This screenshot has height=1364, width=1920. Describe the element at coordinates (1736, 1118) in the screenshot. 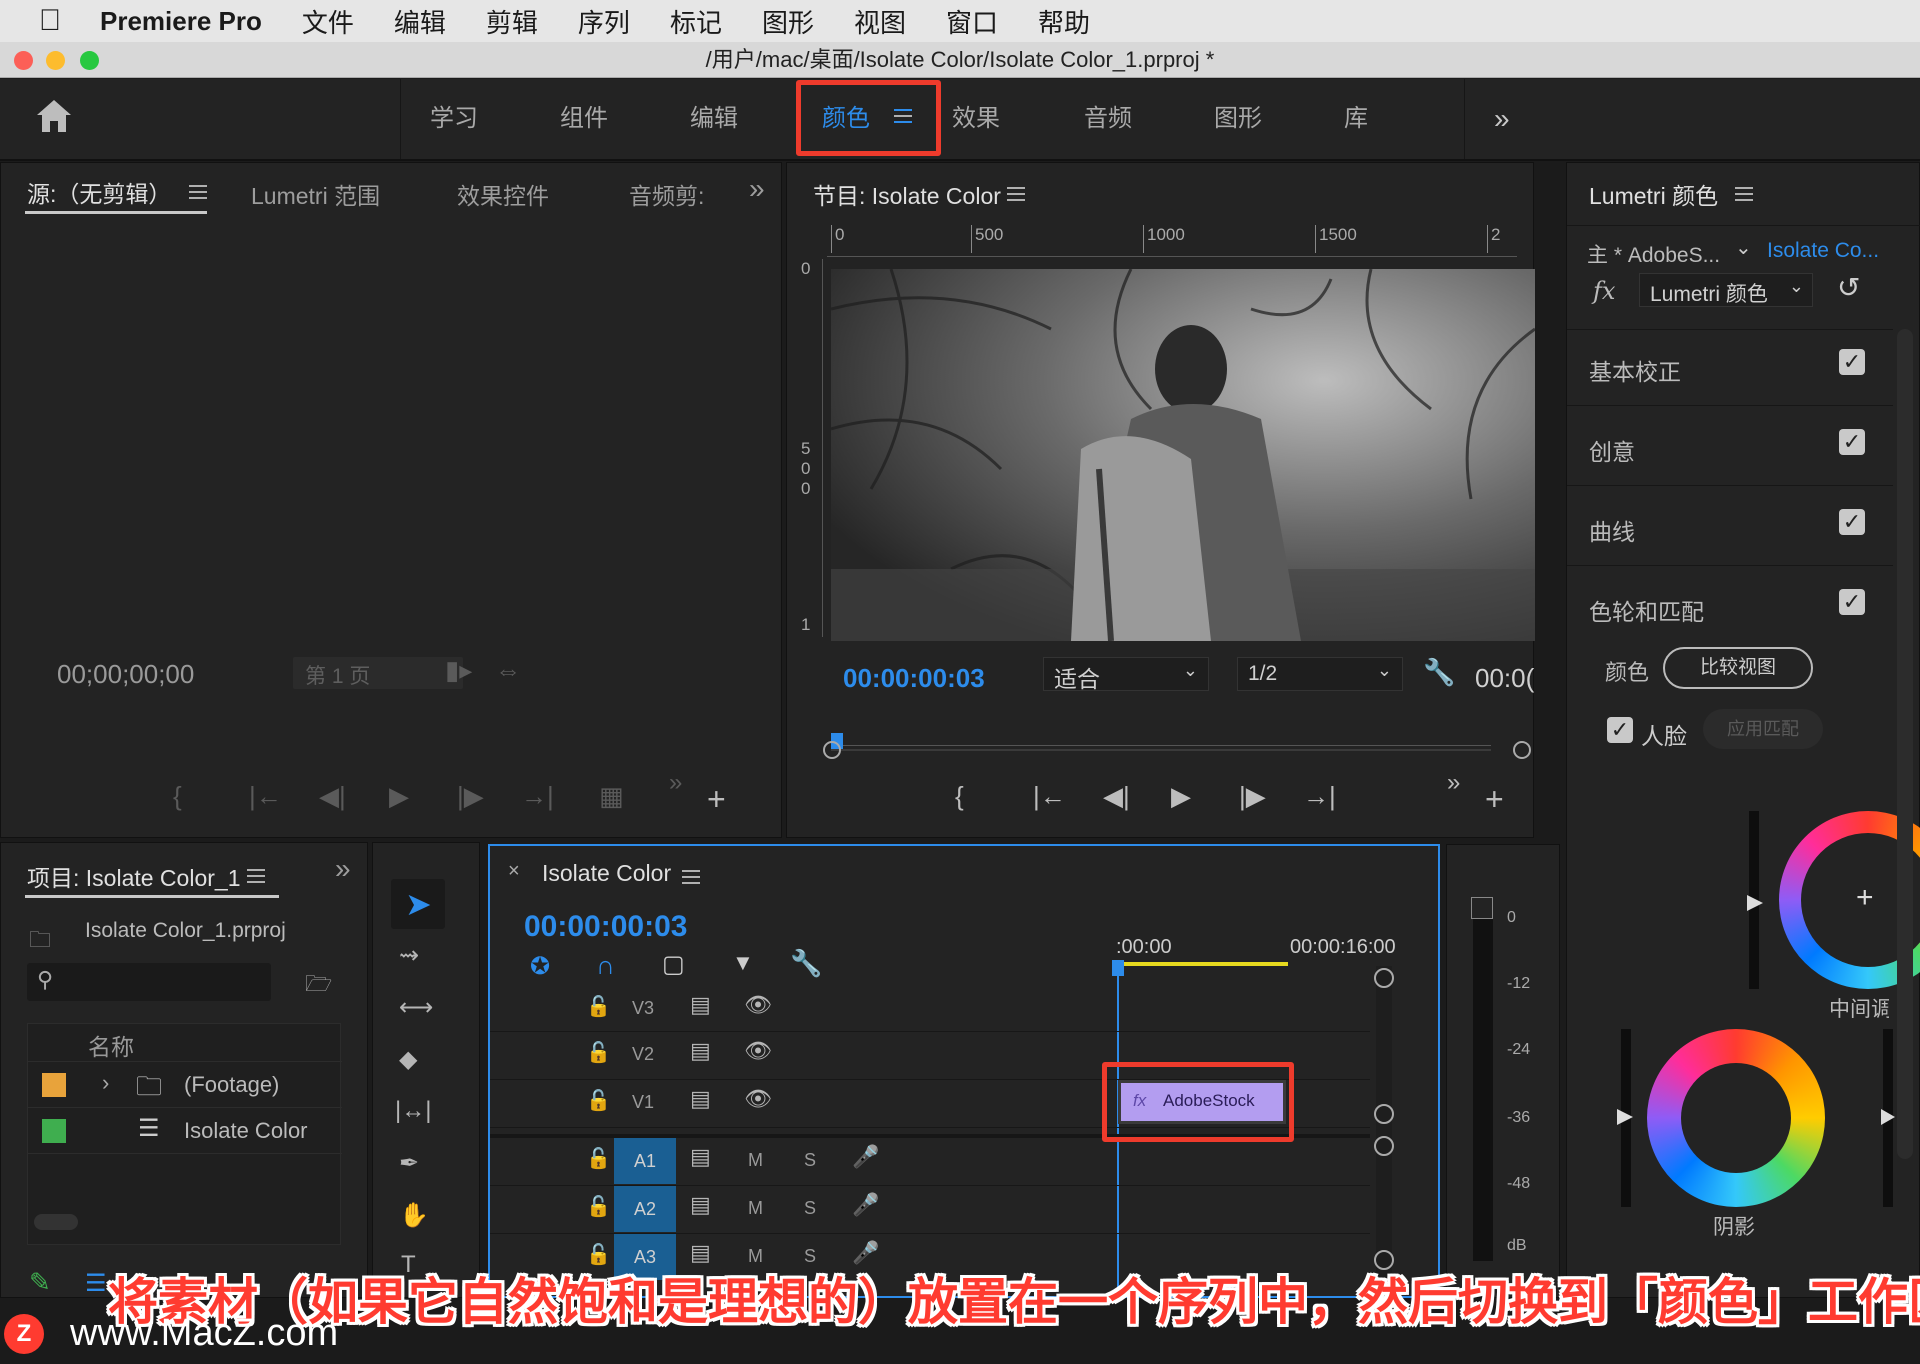

I see `shadows-color-wheel` at that location.